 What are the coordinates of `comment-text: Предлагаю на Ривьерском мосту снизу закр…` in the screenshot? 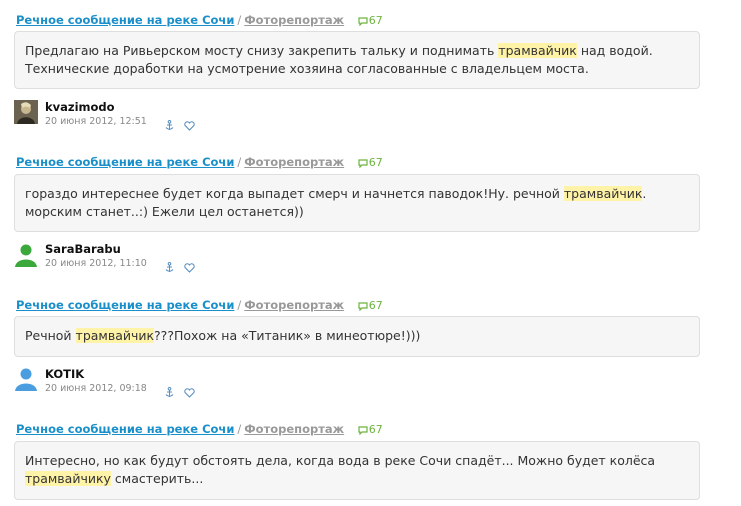 It's located at (357, 60).